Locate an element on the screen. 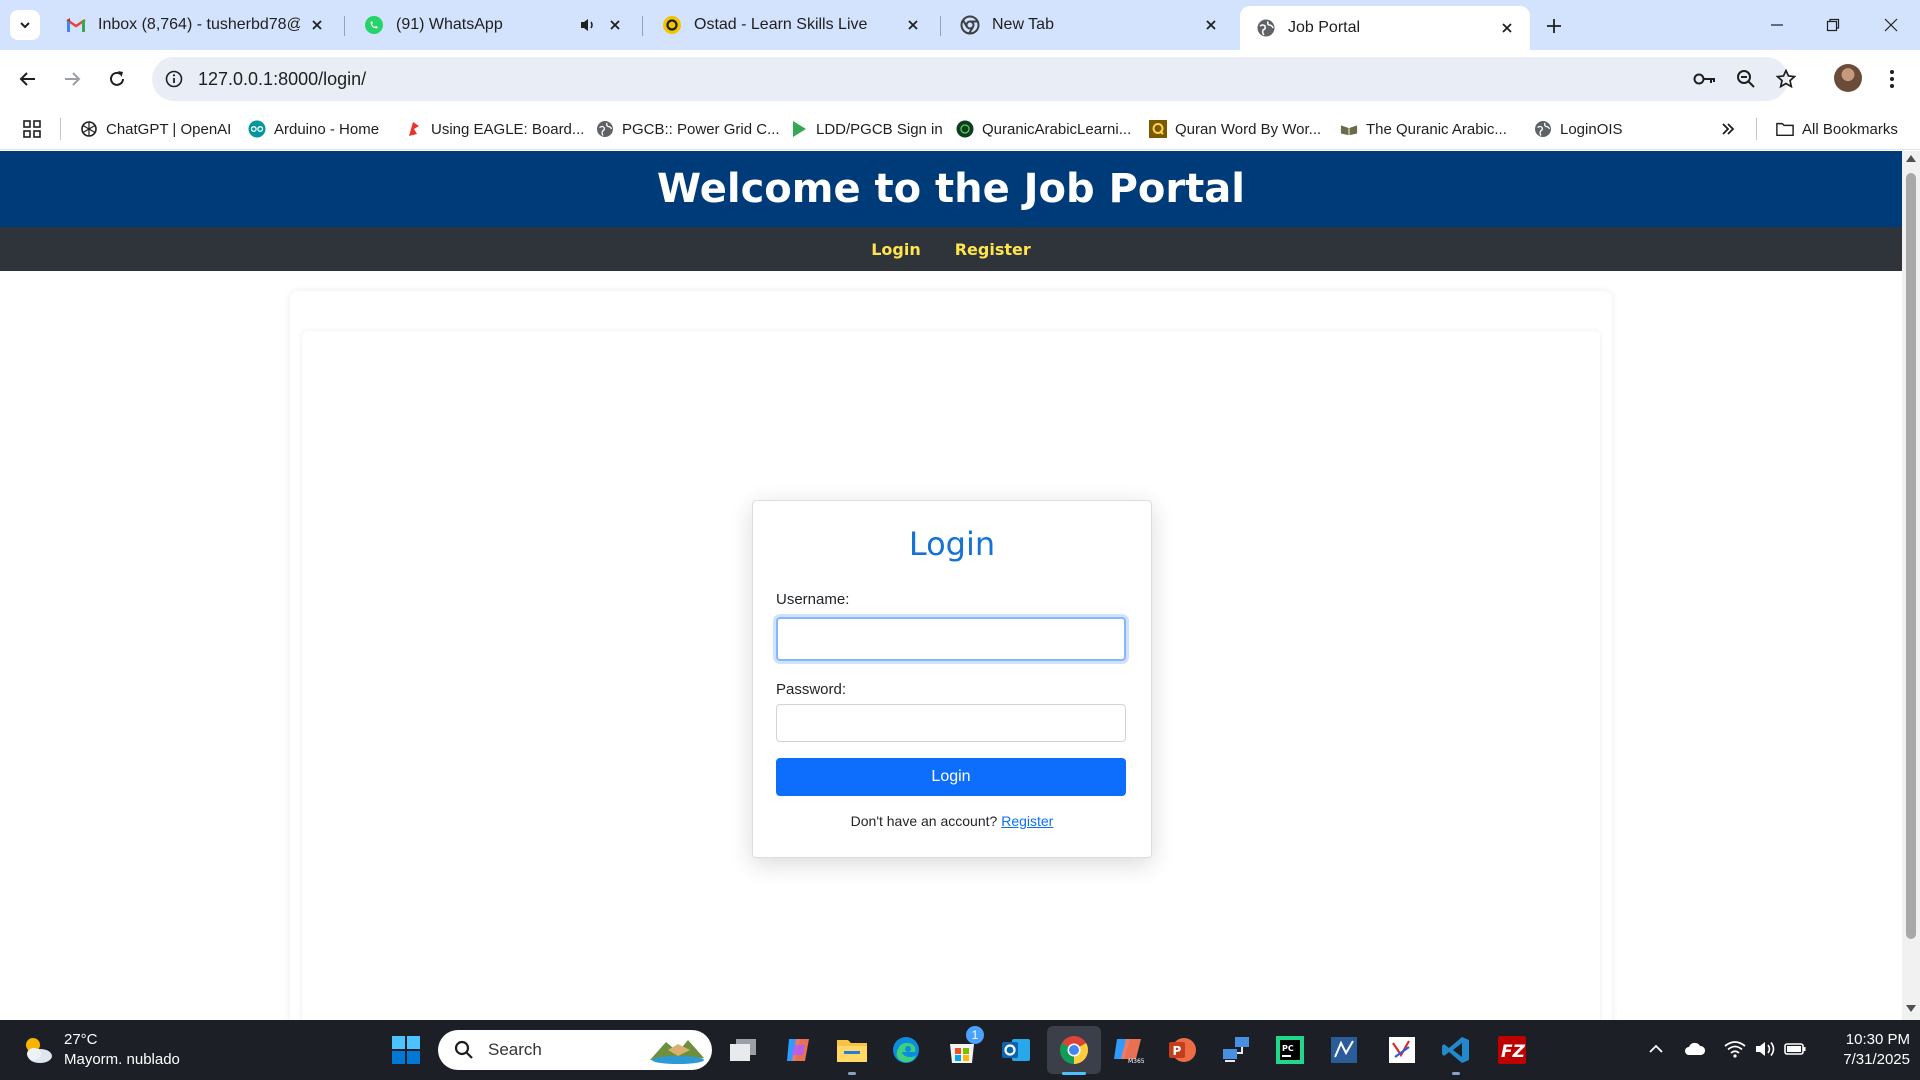  microsoft-store-button: 1 is located at coordinates (964, 1047).